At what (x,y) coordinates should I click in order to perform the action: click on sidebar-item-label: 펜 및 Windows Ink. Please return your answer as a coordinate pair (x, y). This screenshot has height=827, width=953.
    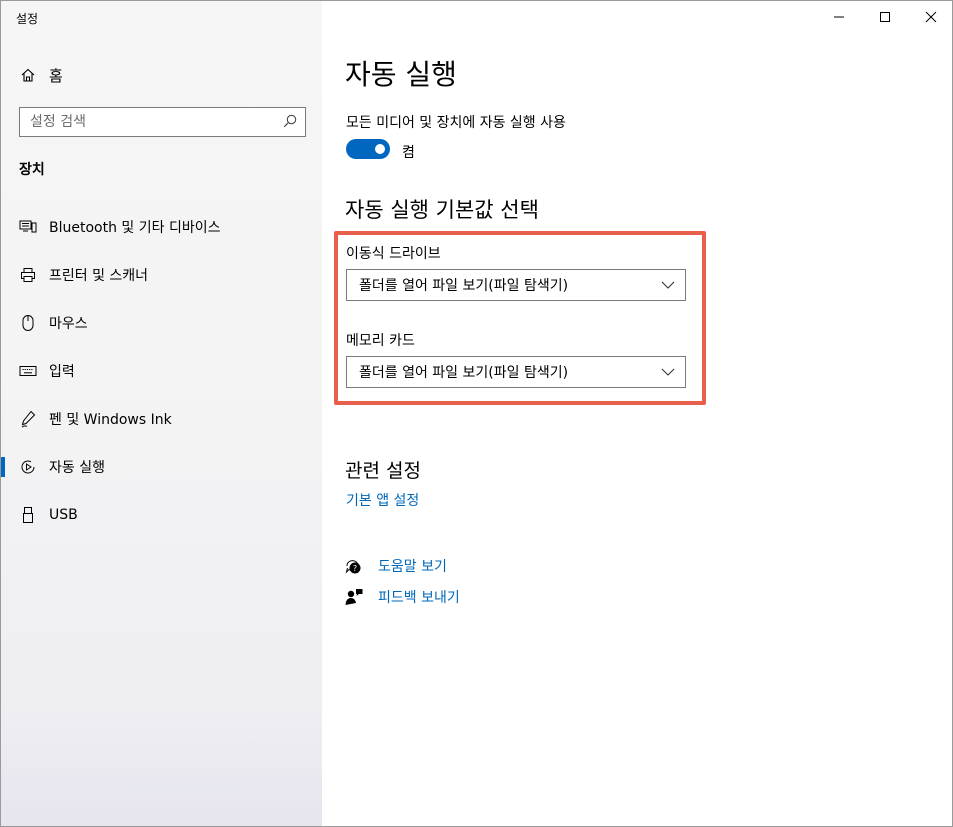
    Looking at the image, I should click on (110, 420).